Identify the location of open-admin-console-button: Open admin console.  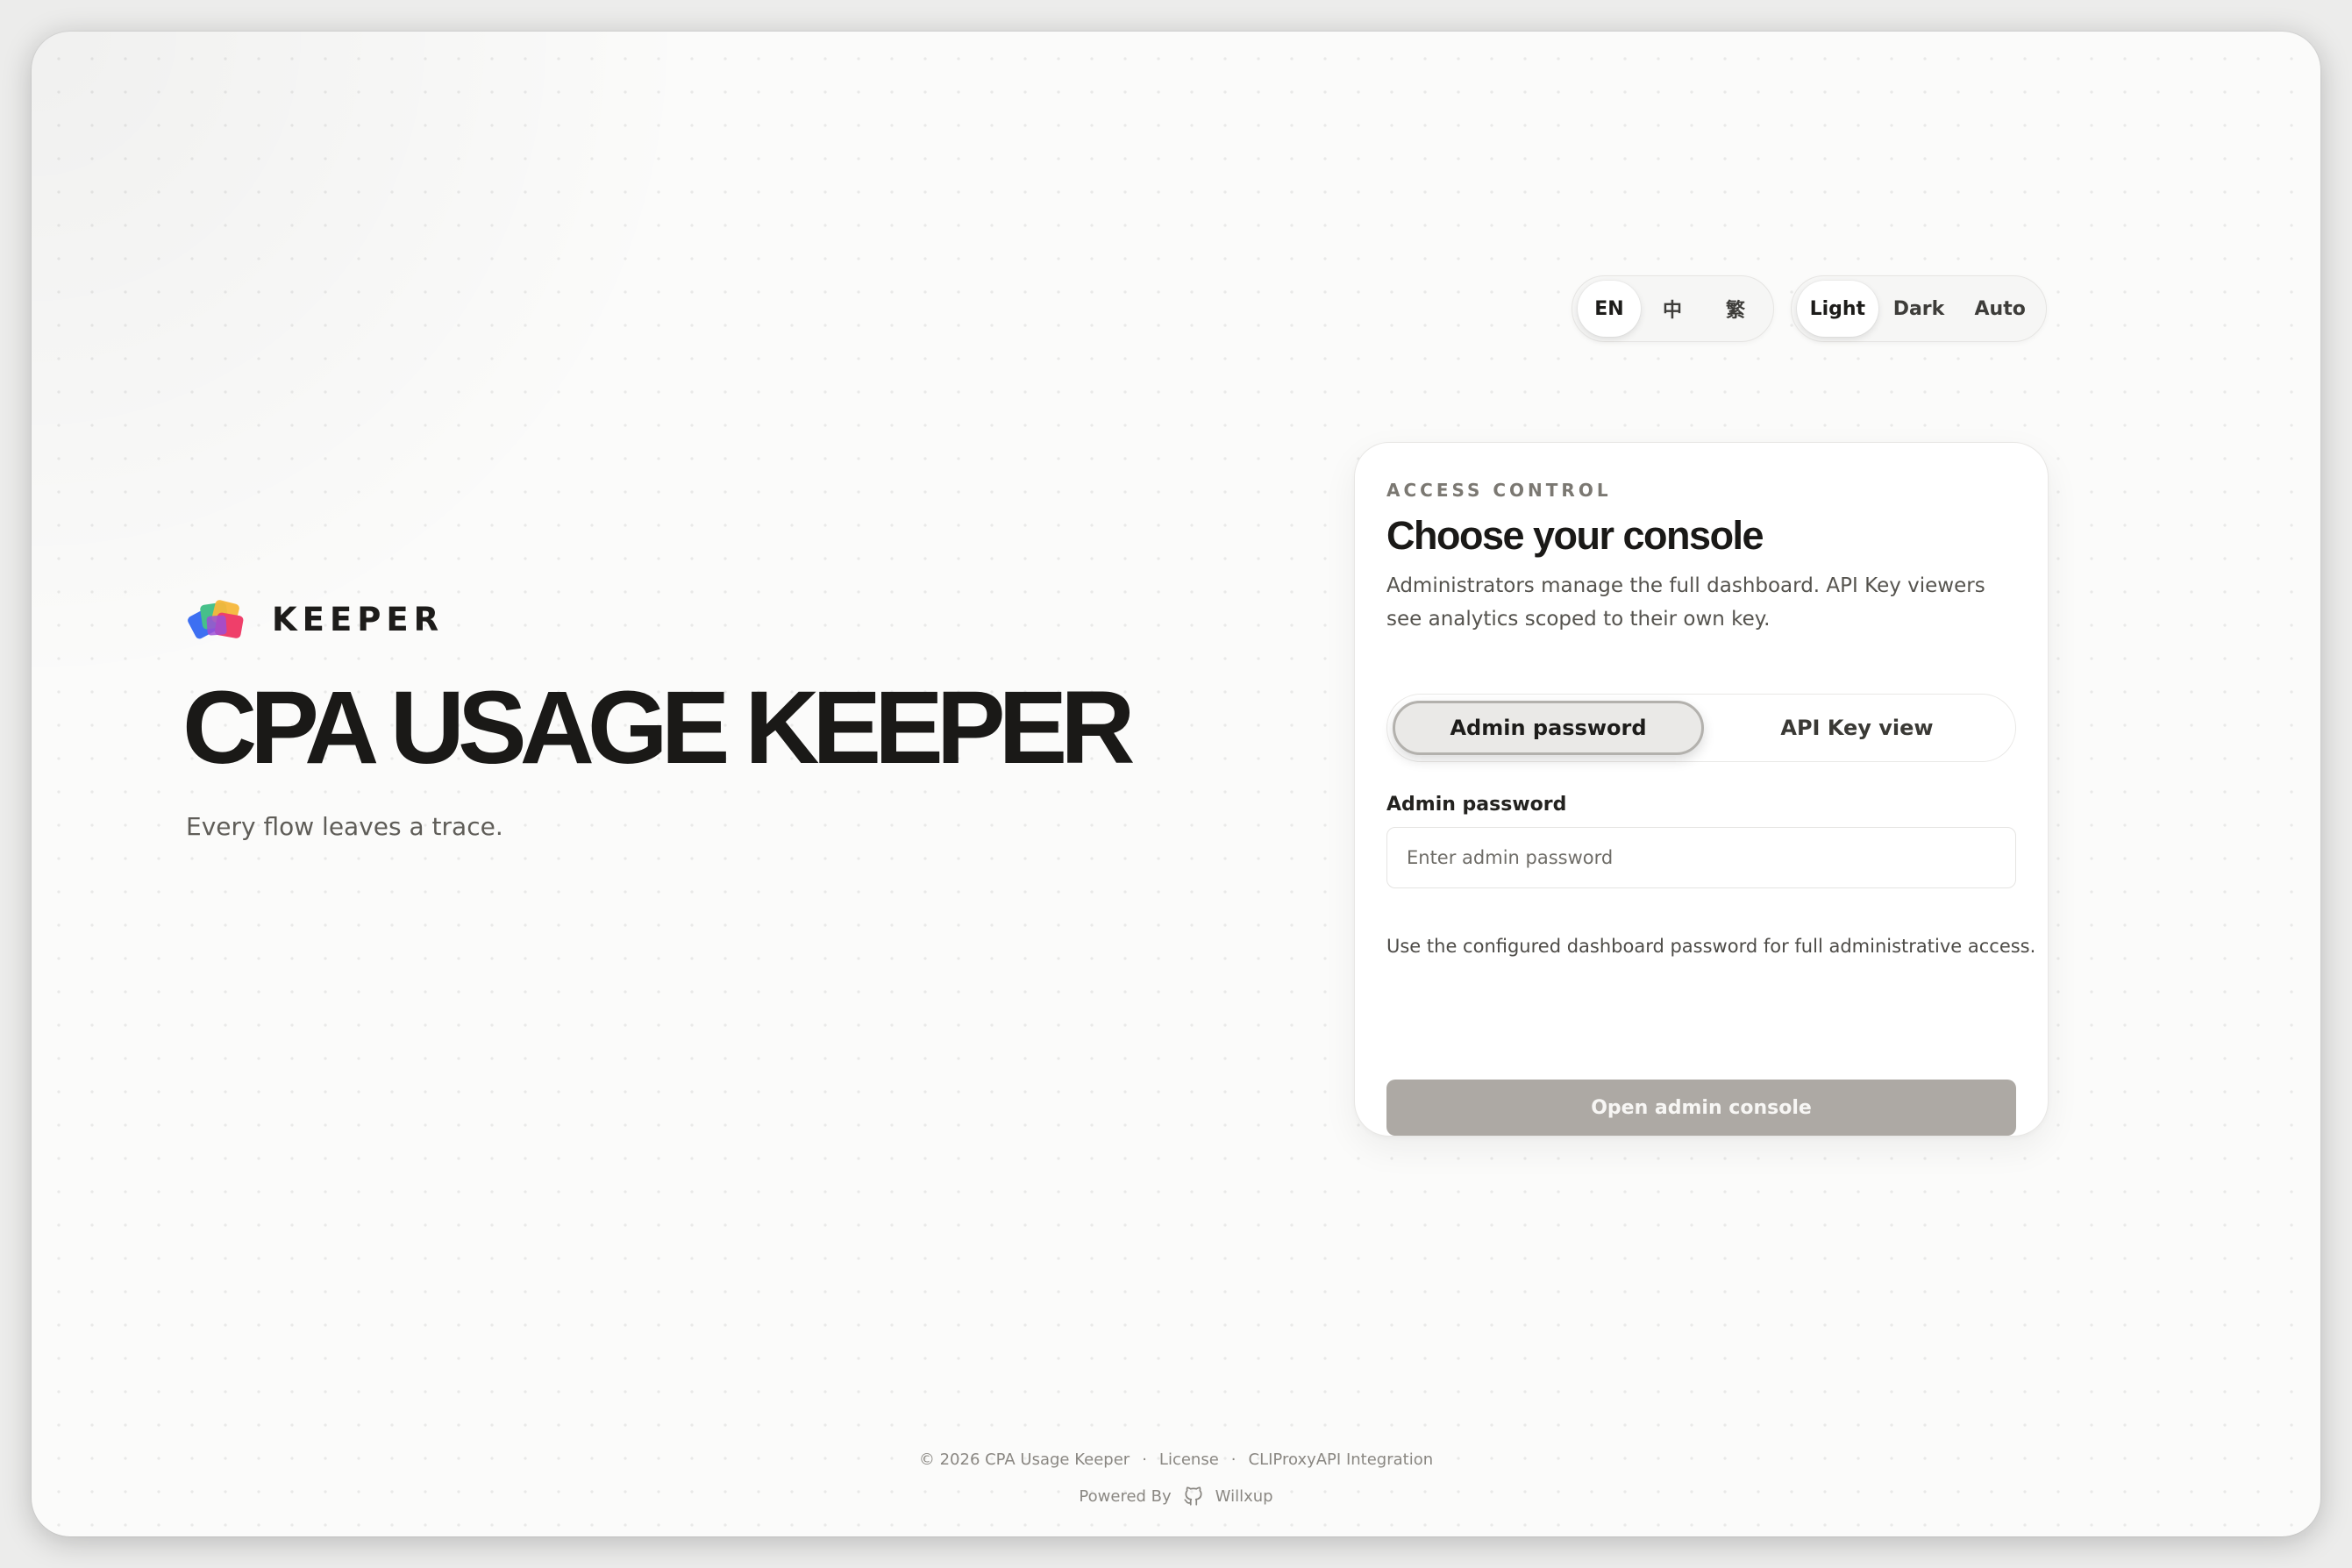
(1701, 1108).